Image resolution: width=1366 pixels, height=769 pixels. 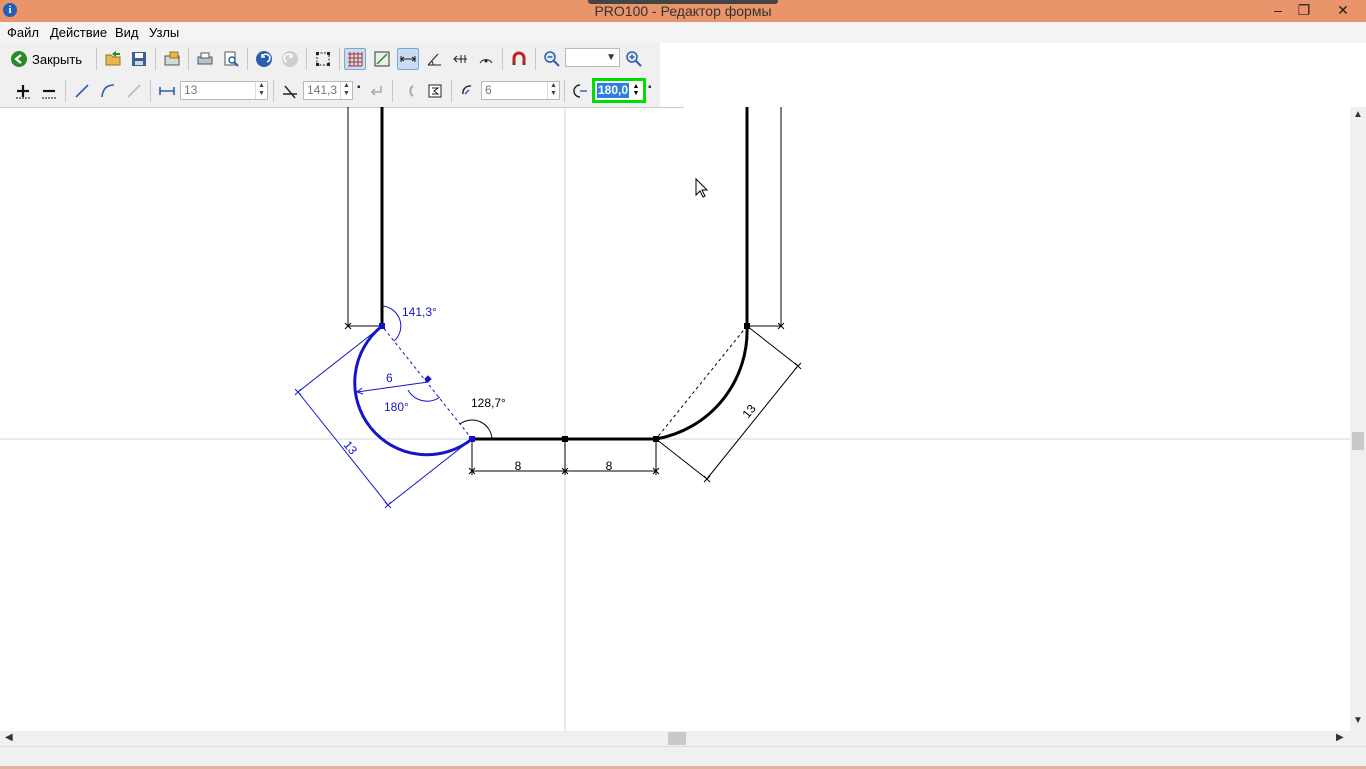 I want to click on redo-button, so click(x=290, y=59).